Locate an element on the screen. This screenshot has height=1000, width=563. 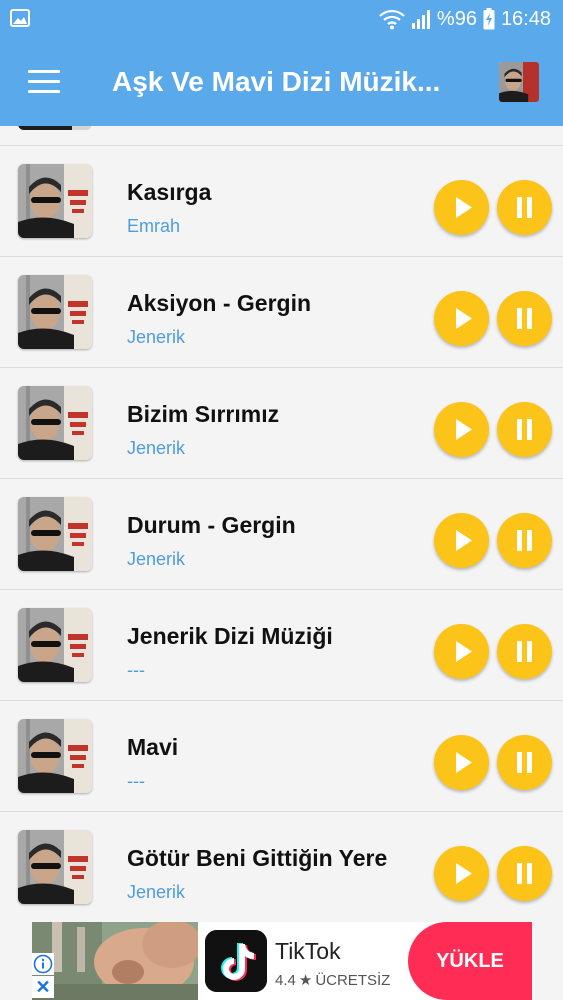
list-item: Jenerik Dizi Müziği --- is located at coordinates (281, 645).